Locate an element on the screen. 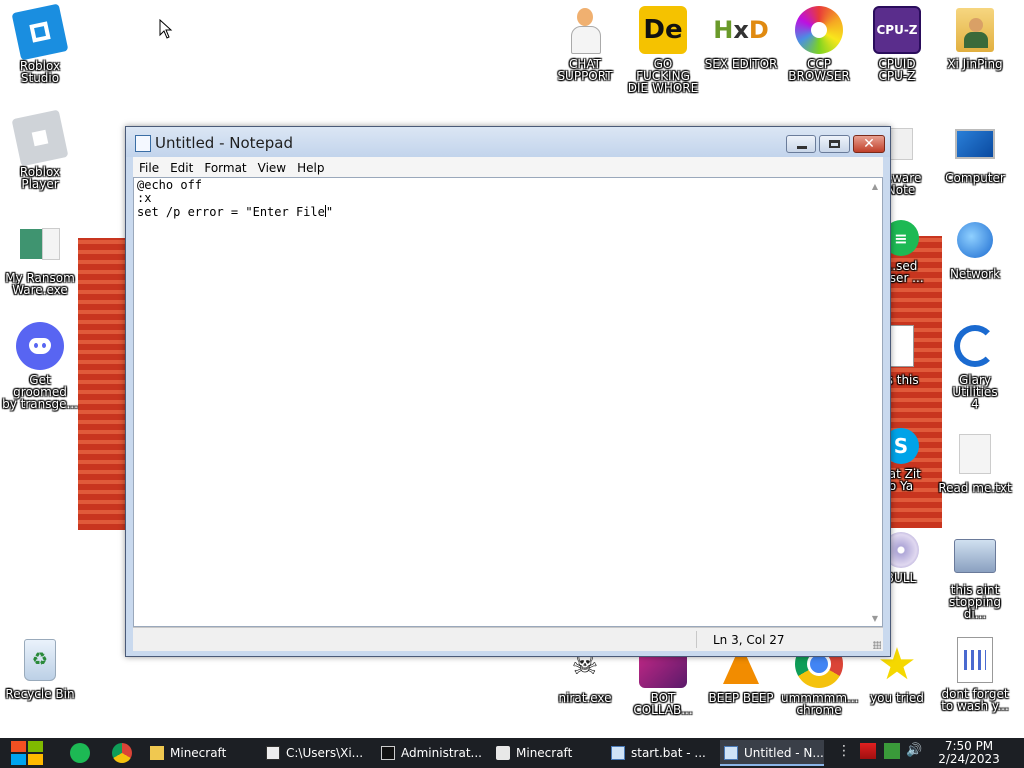 This screenshot has width=1024, height=768. system-clock: 7:50 PM 2/24/2023 is located at coordinates (969, 753).